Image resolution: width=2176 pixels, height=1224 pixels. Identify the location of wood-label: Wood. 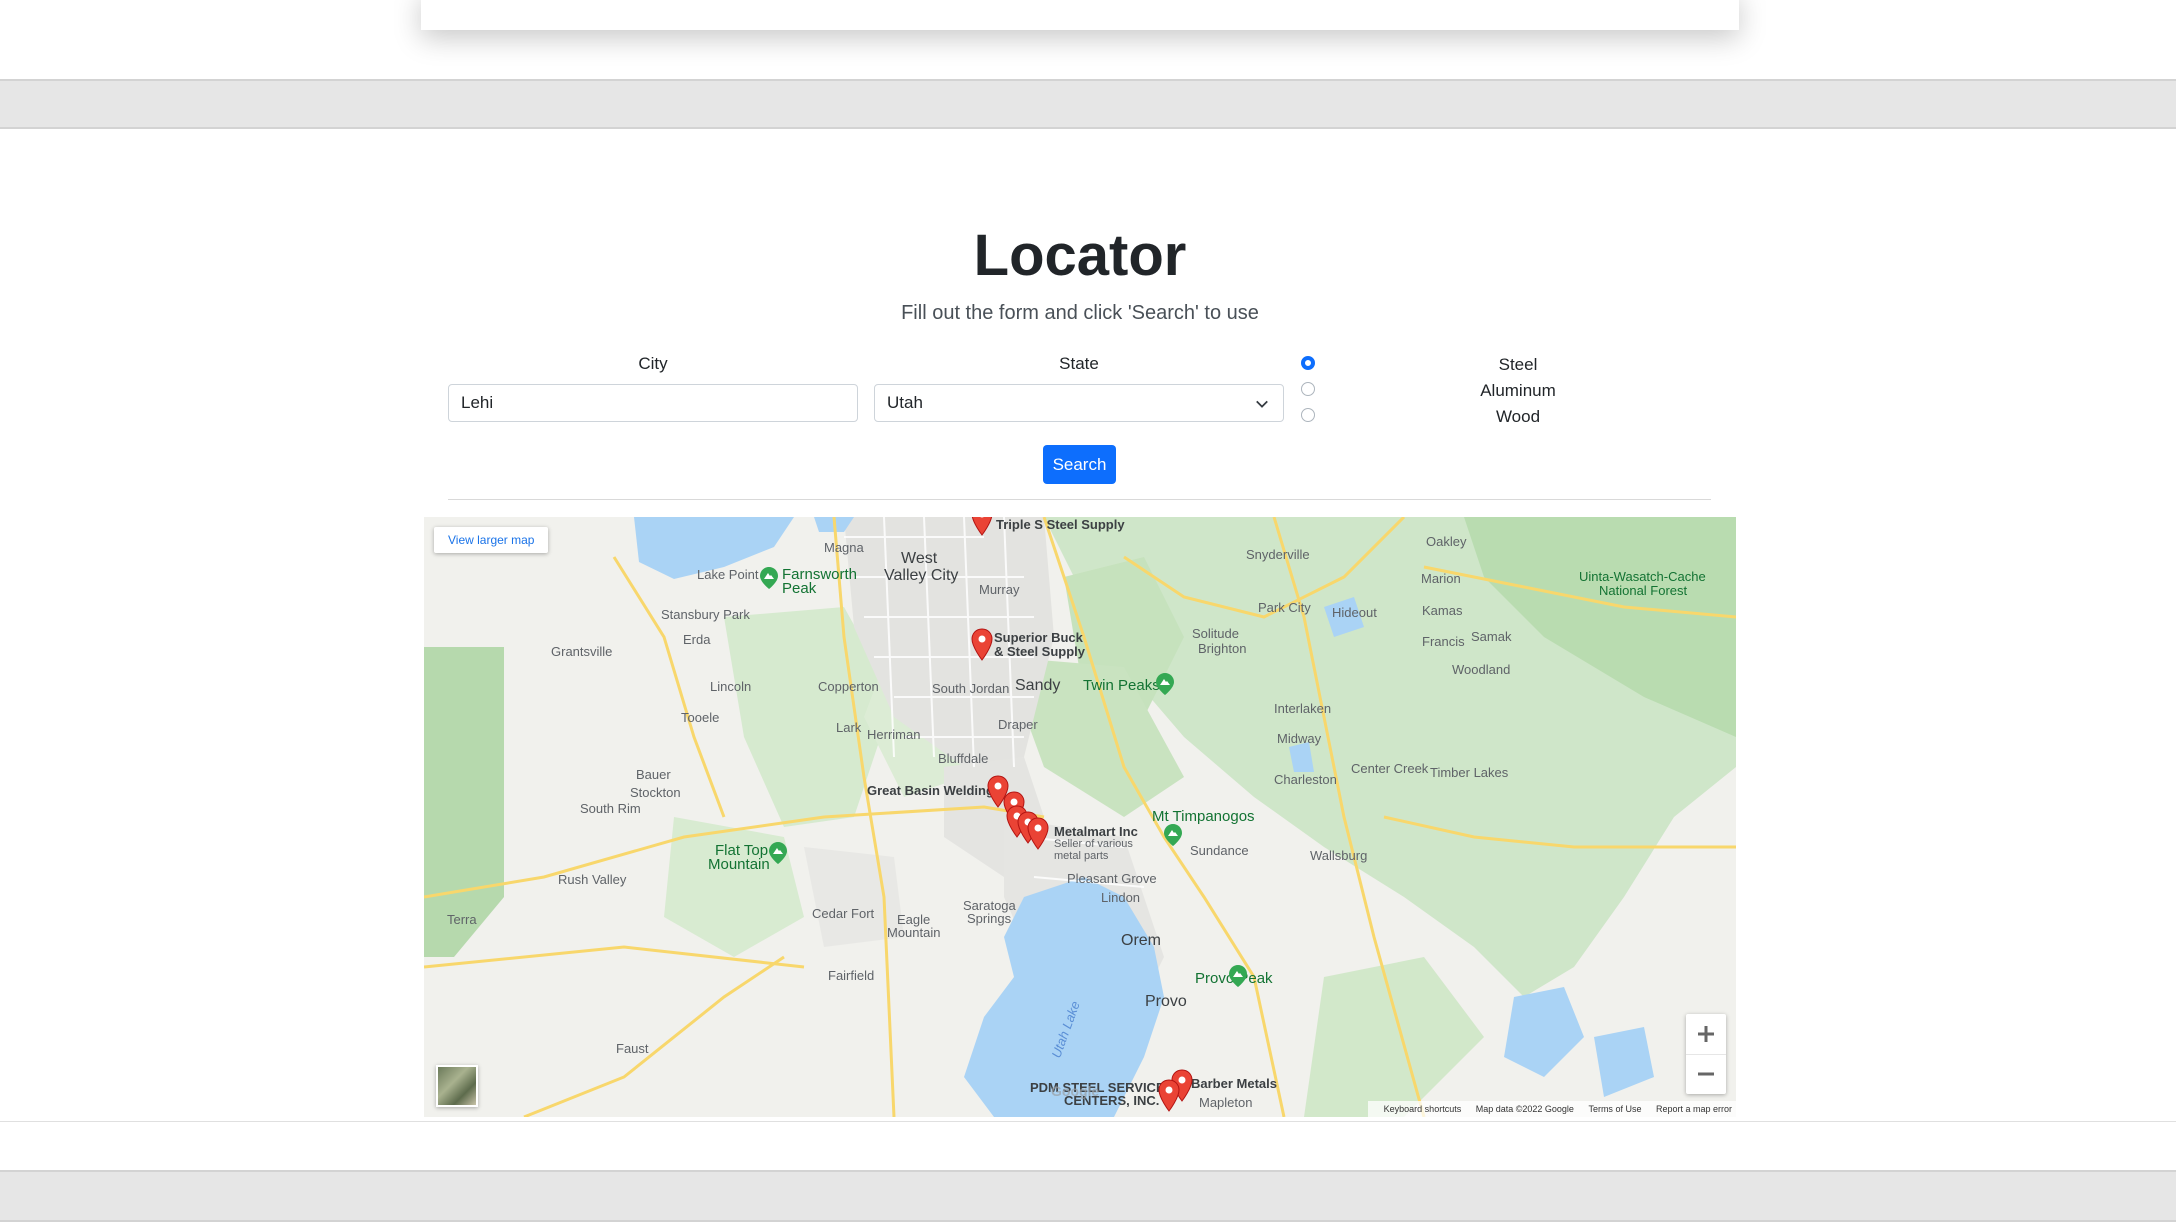
(1518, 416).